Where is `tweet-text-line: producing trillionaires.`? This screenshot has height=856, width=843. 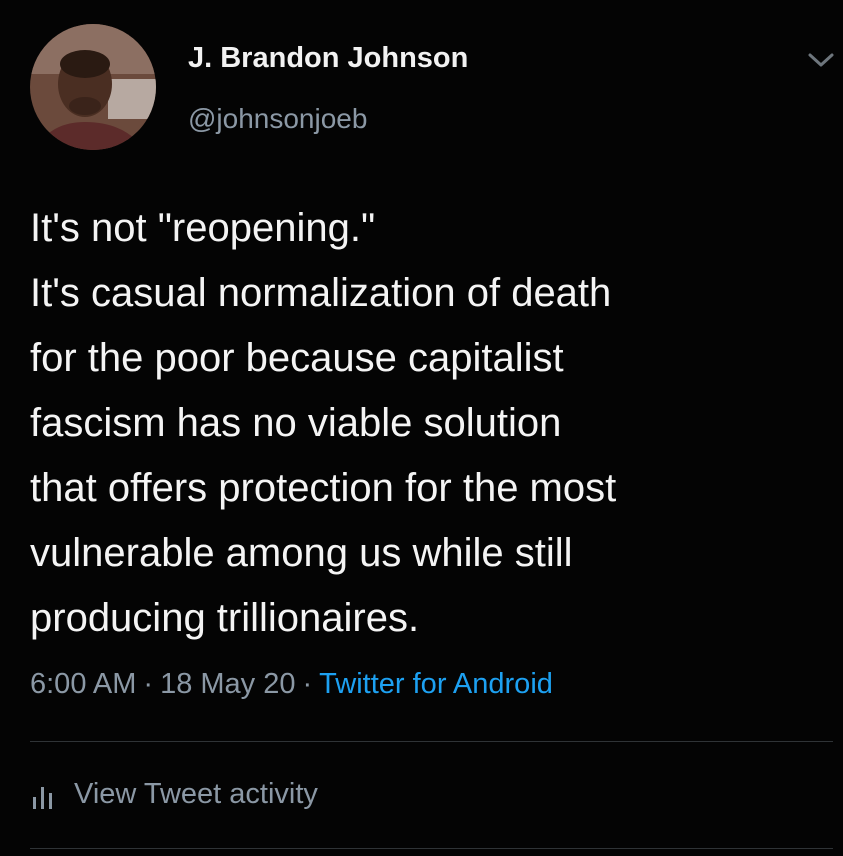 tweet-text-line: producing trillionaires. is located at coordinates (225, 618).